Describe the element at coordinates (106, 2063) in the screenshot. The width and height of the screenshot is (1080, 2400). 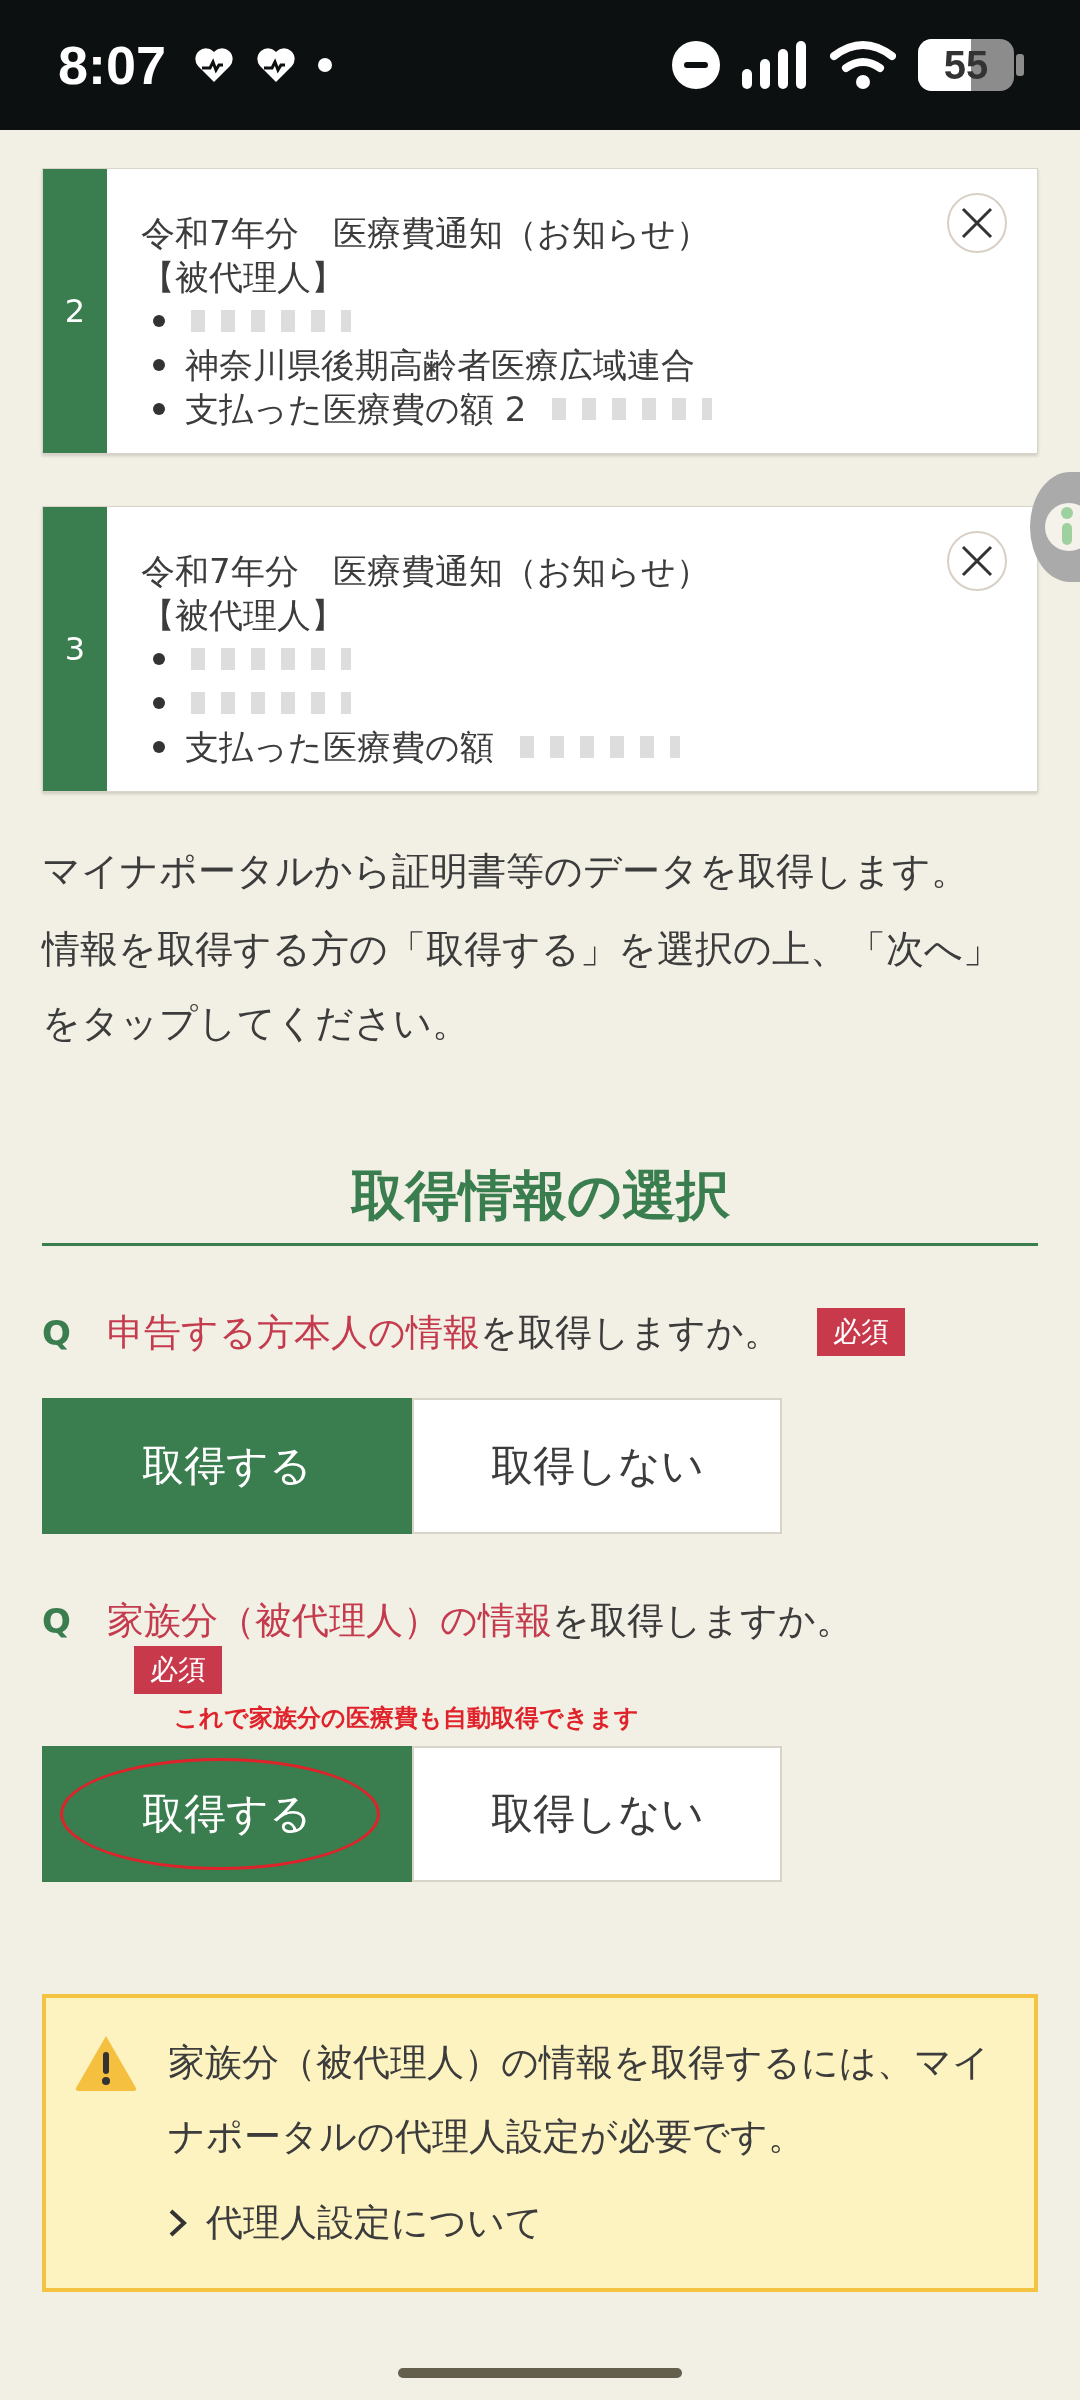
I see `warning-icon` at that location.